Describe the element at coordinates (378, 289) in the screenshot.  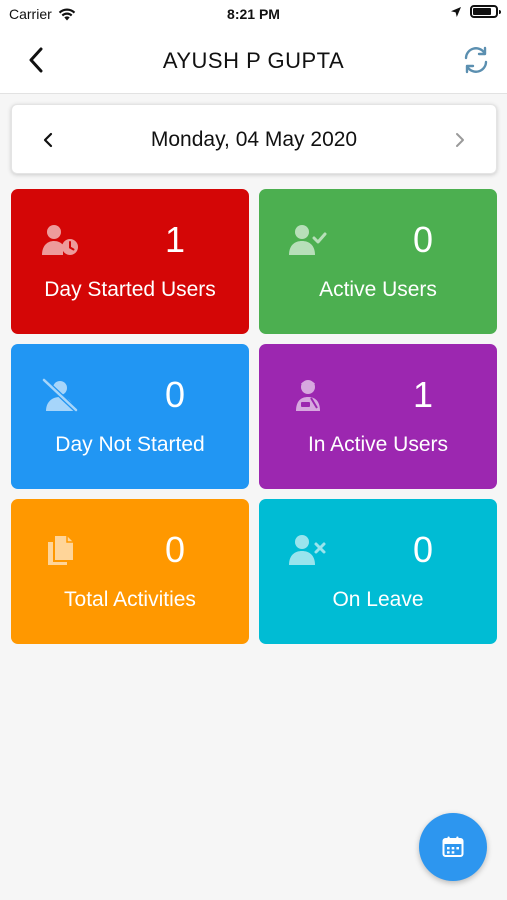
I see `tile-label: Active Users` at that location.